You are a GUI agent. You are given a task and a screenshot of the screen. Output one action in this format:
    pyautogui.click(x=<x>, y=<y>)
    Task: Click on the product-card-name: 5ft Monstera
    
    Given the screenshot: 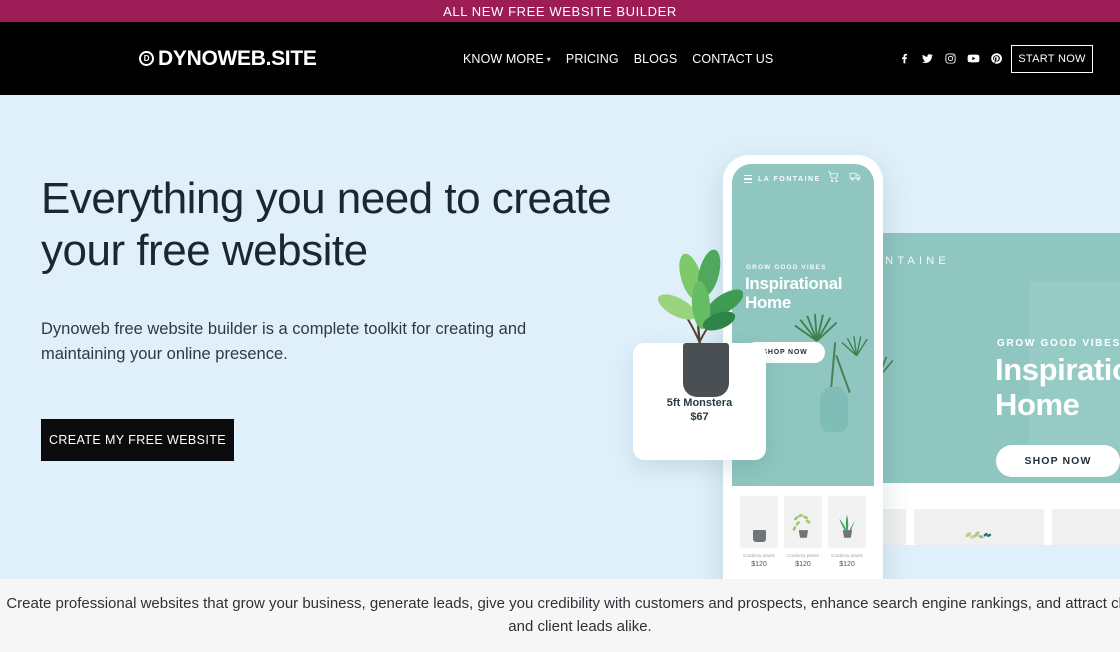 What is the action you would take?
    pyautogui.click(x=699, y=403)
    